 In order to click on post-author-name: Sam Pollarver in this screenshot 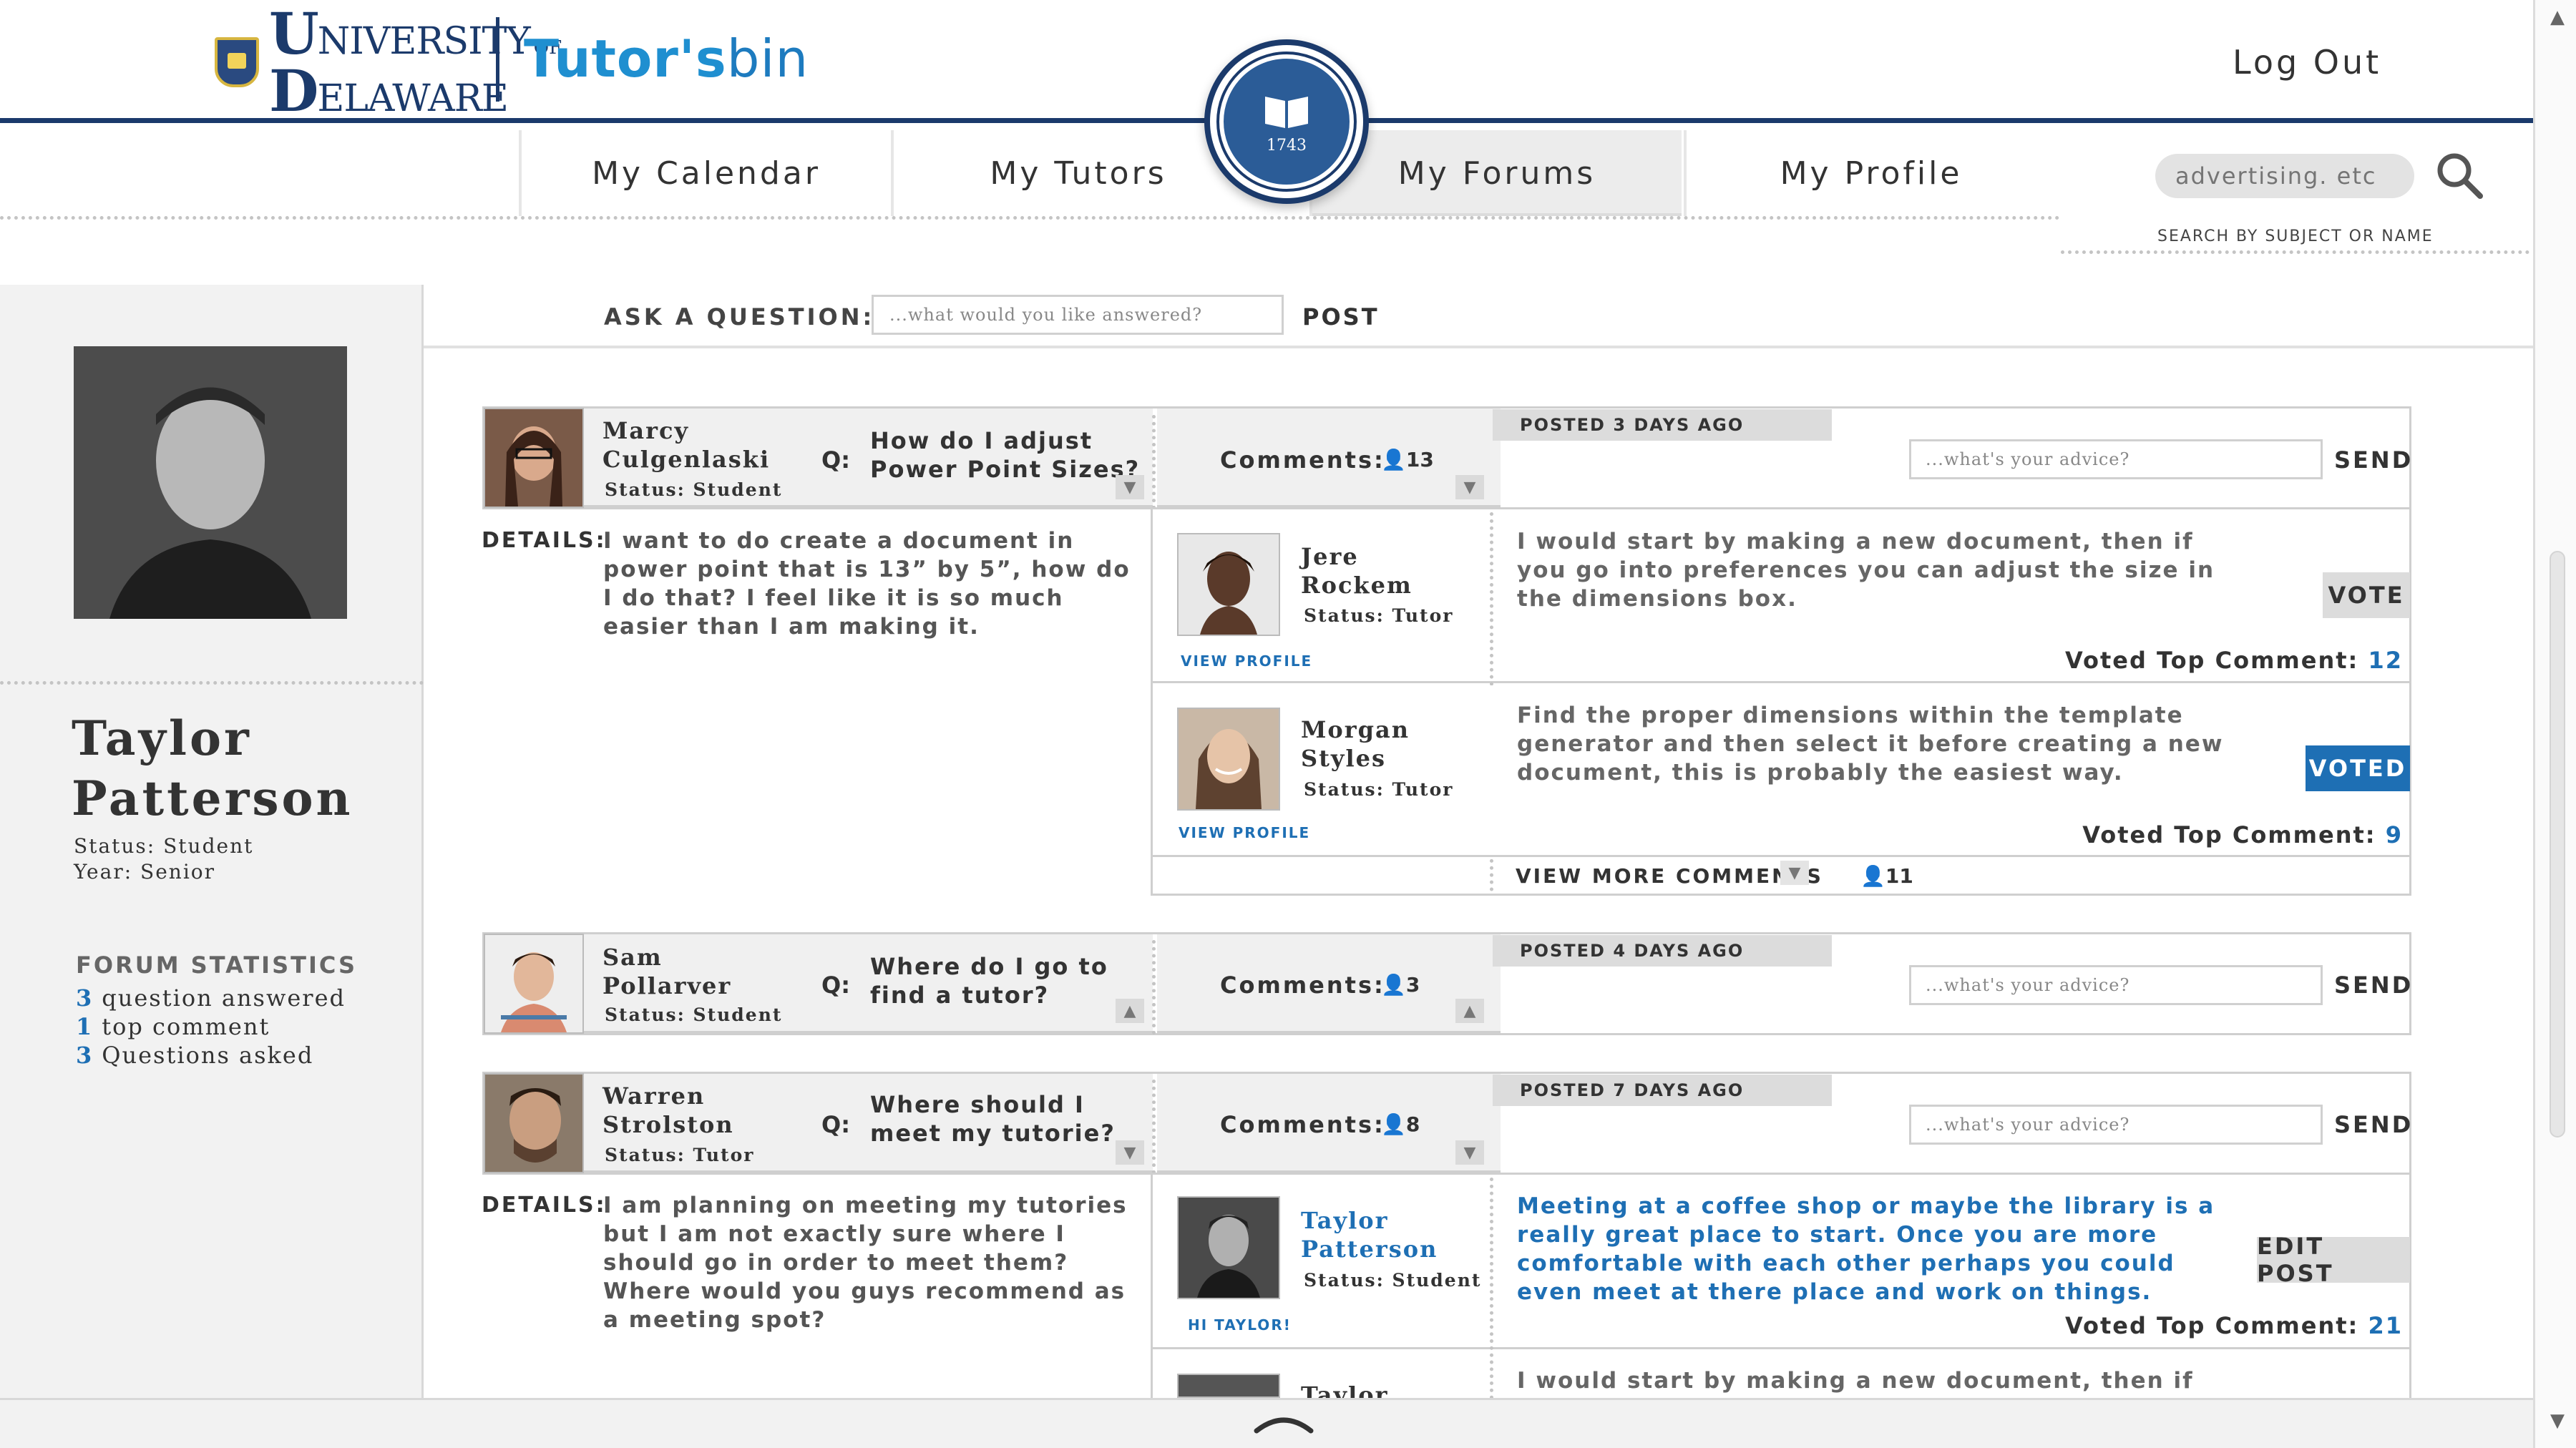, I will do `click(666, 971)`.